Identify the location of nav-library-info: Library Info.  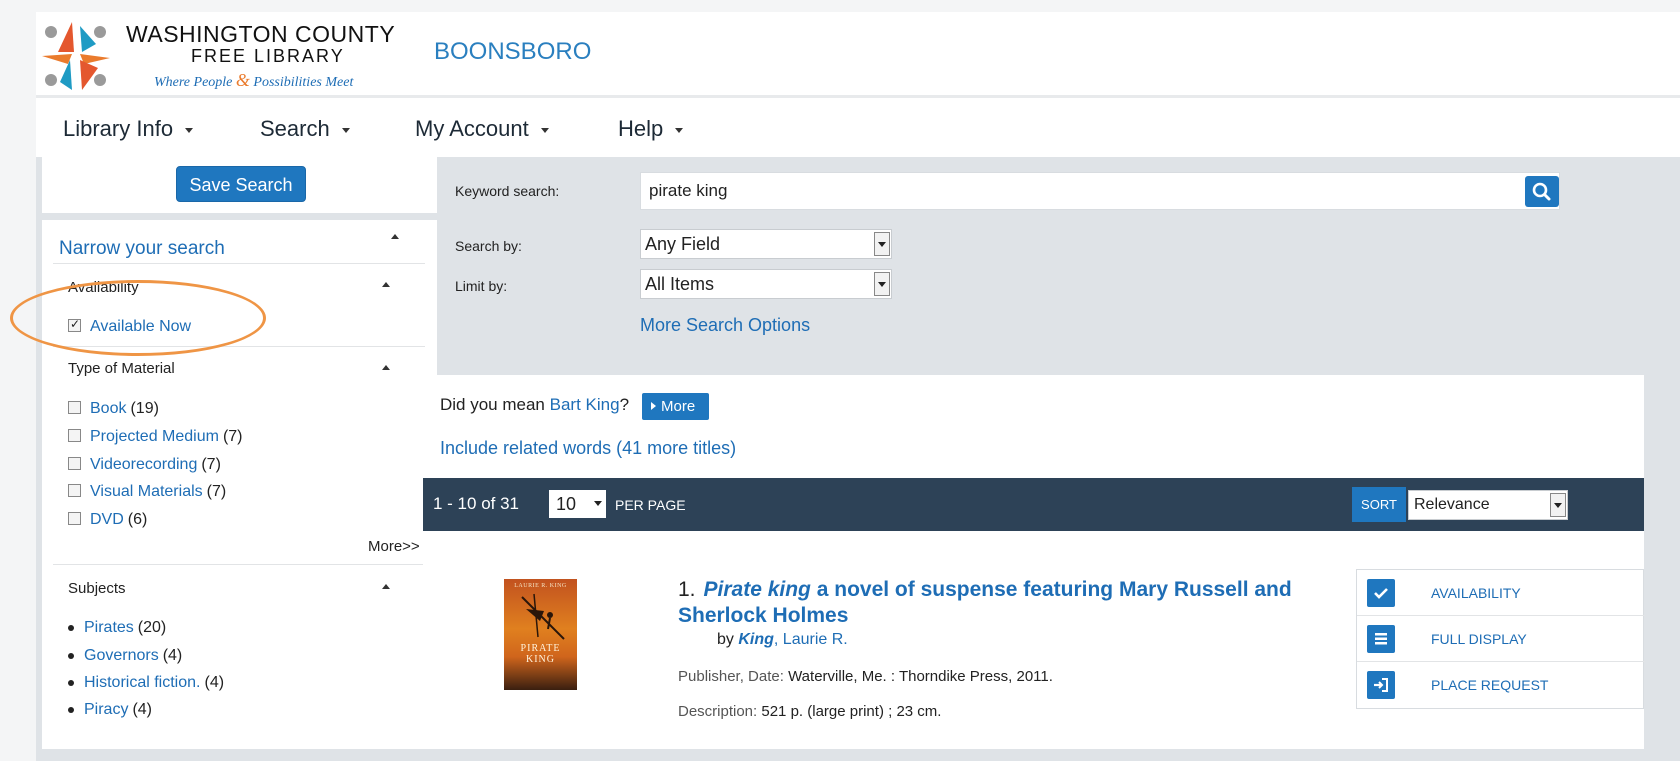
(128, 129).